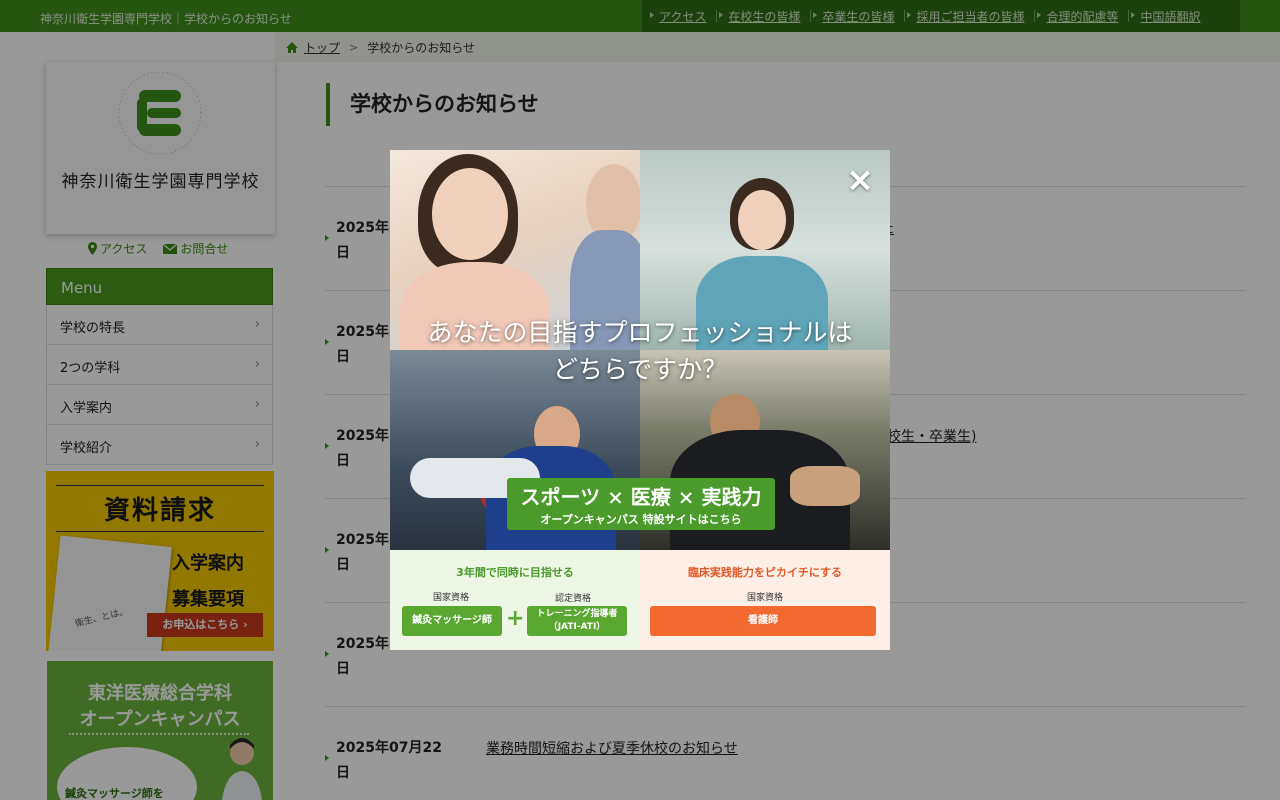 The height and width of the screenshot is (800, 1280). I want to click on close-icon: ×, so click(860, 180).